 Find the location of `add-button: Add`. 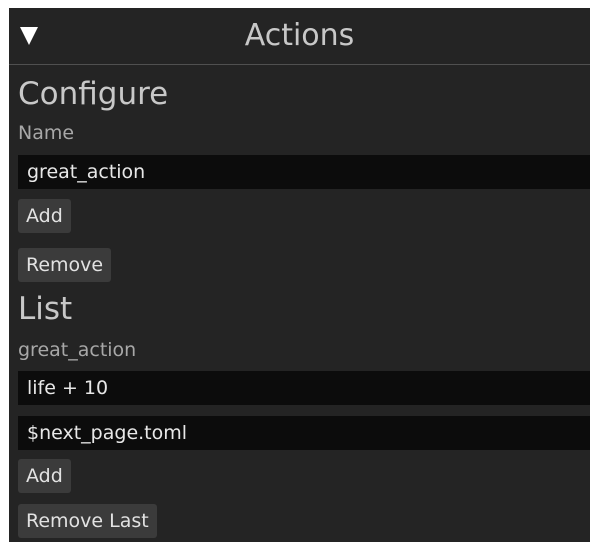

add-button: Add is located at coordinates (44, 216).